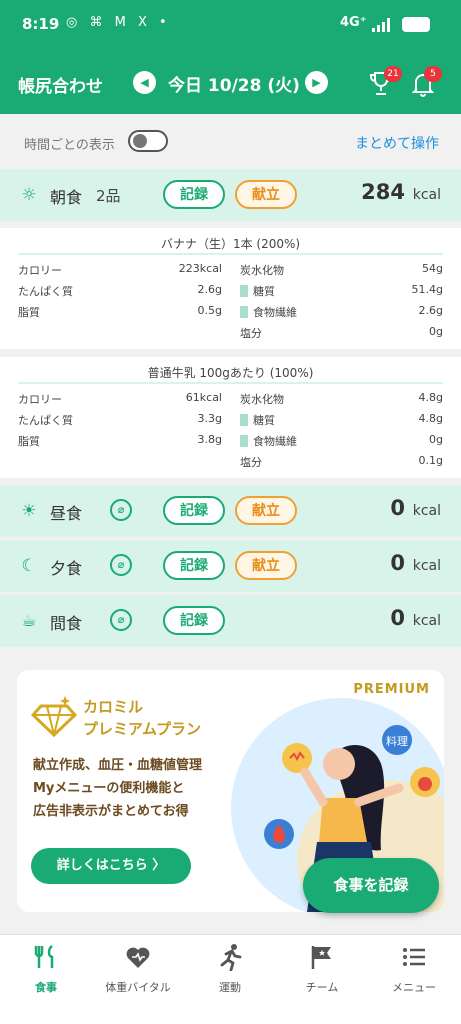 The width and height of the screenshot is (461, 1024). What do you see at coordinates (385, 82) in the screenshot?
I see `trophy-button: 21` at bounding box center [385, 82].